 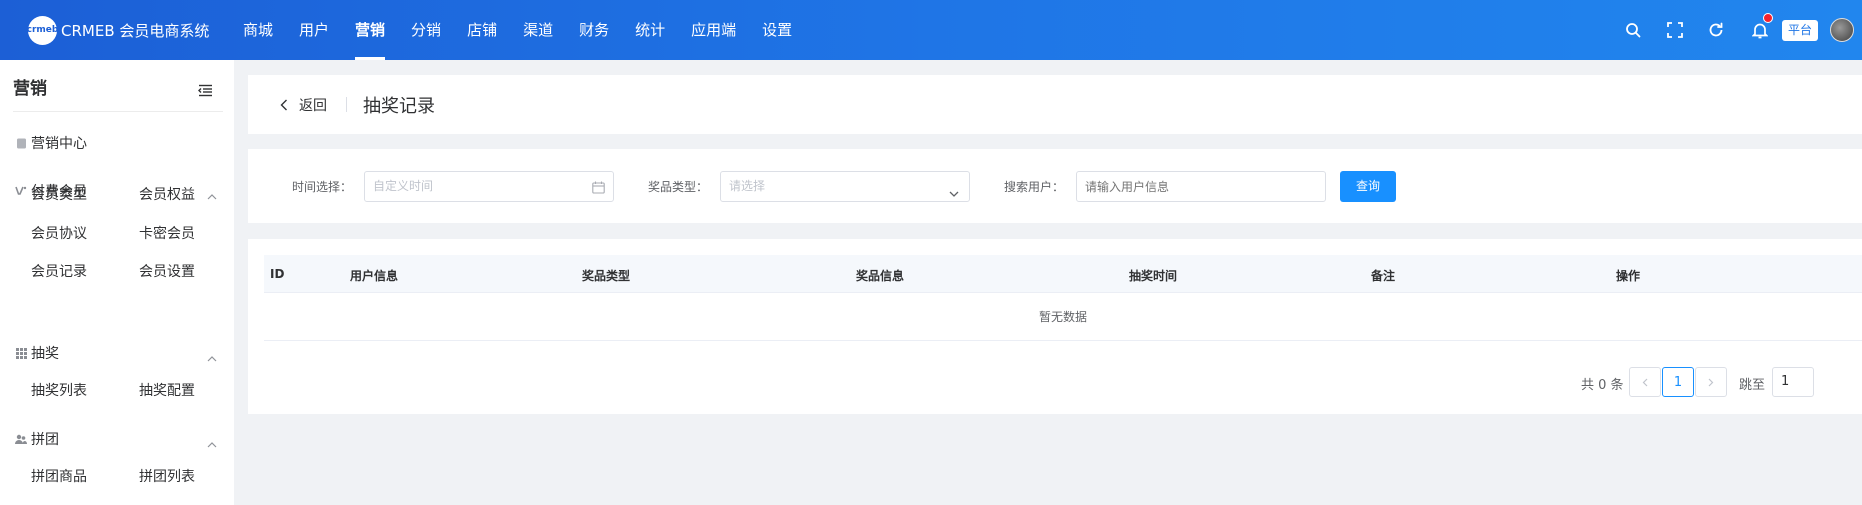 I want to click on column-header-id: ID, so click(x=277, y=274).